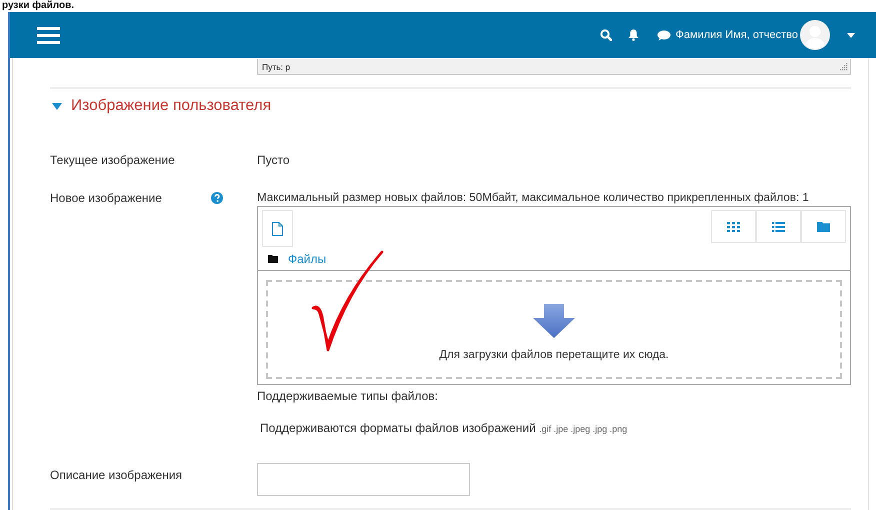  I want to click on grid-icon, so click(733, 227).